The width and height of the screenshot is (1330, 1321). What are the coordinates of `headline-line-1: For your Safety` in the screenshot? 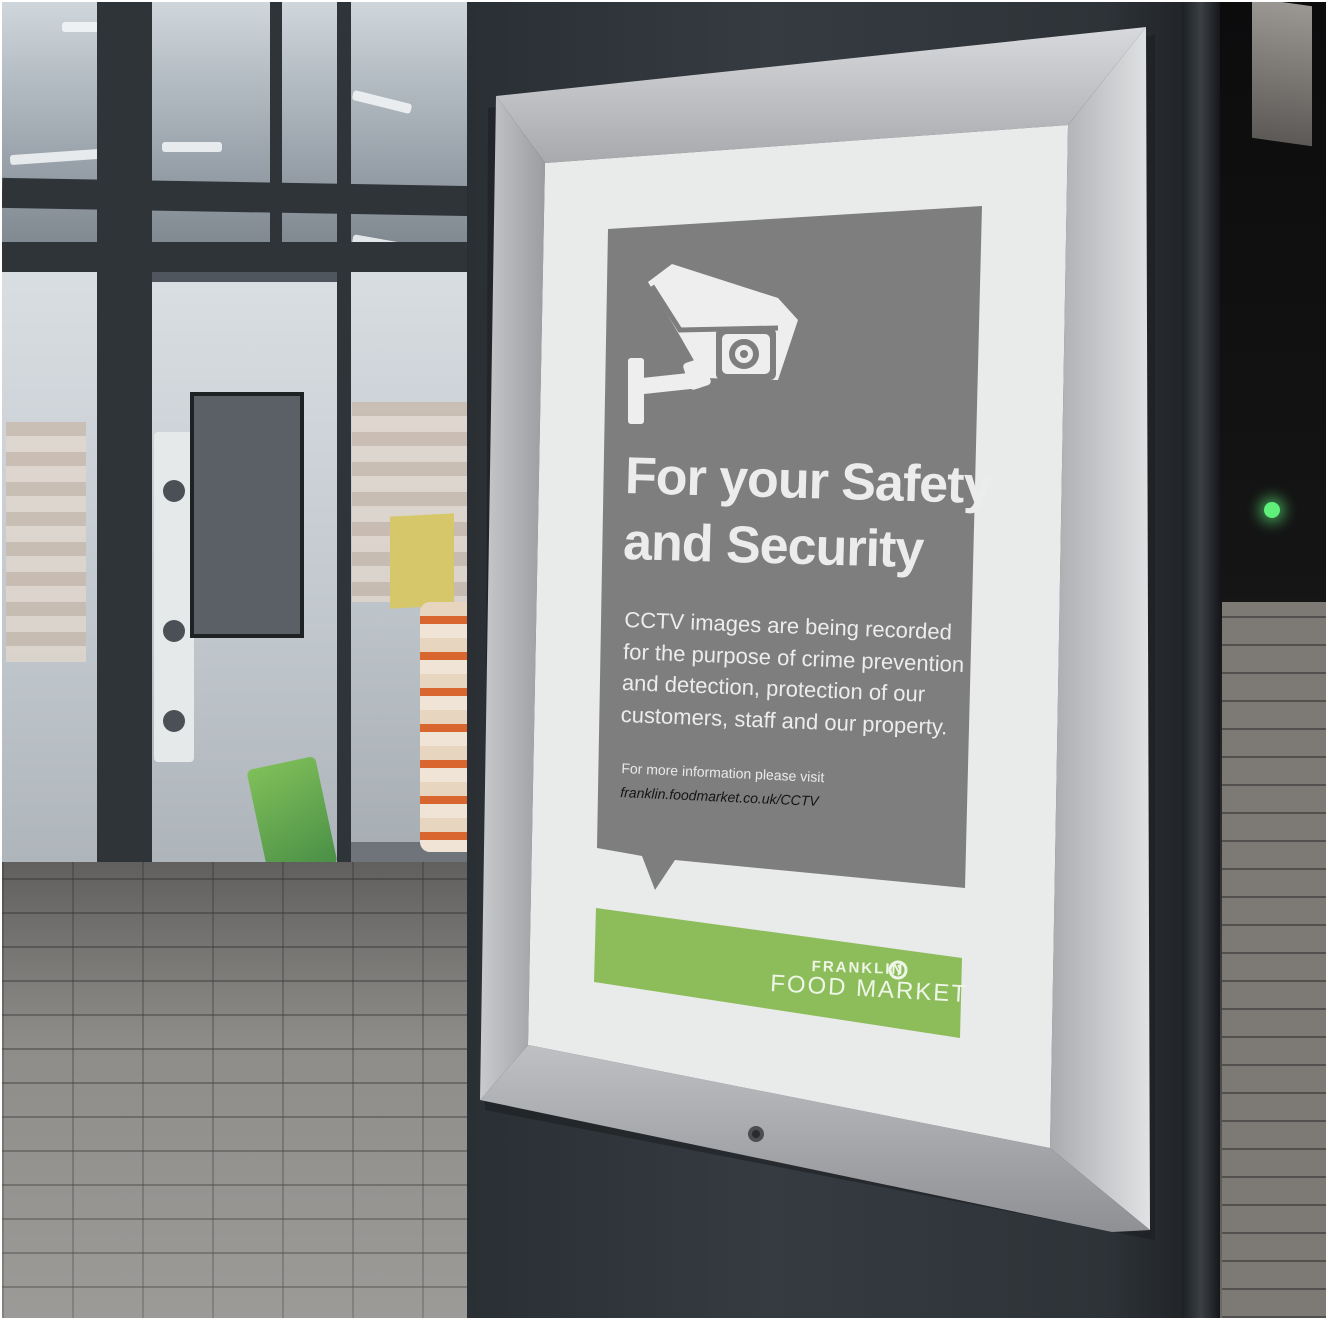 It's located at (808, 481).